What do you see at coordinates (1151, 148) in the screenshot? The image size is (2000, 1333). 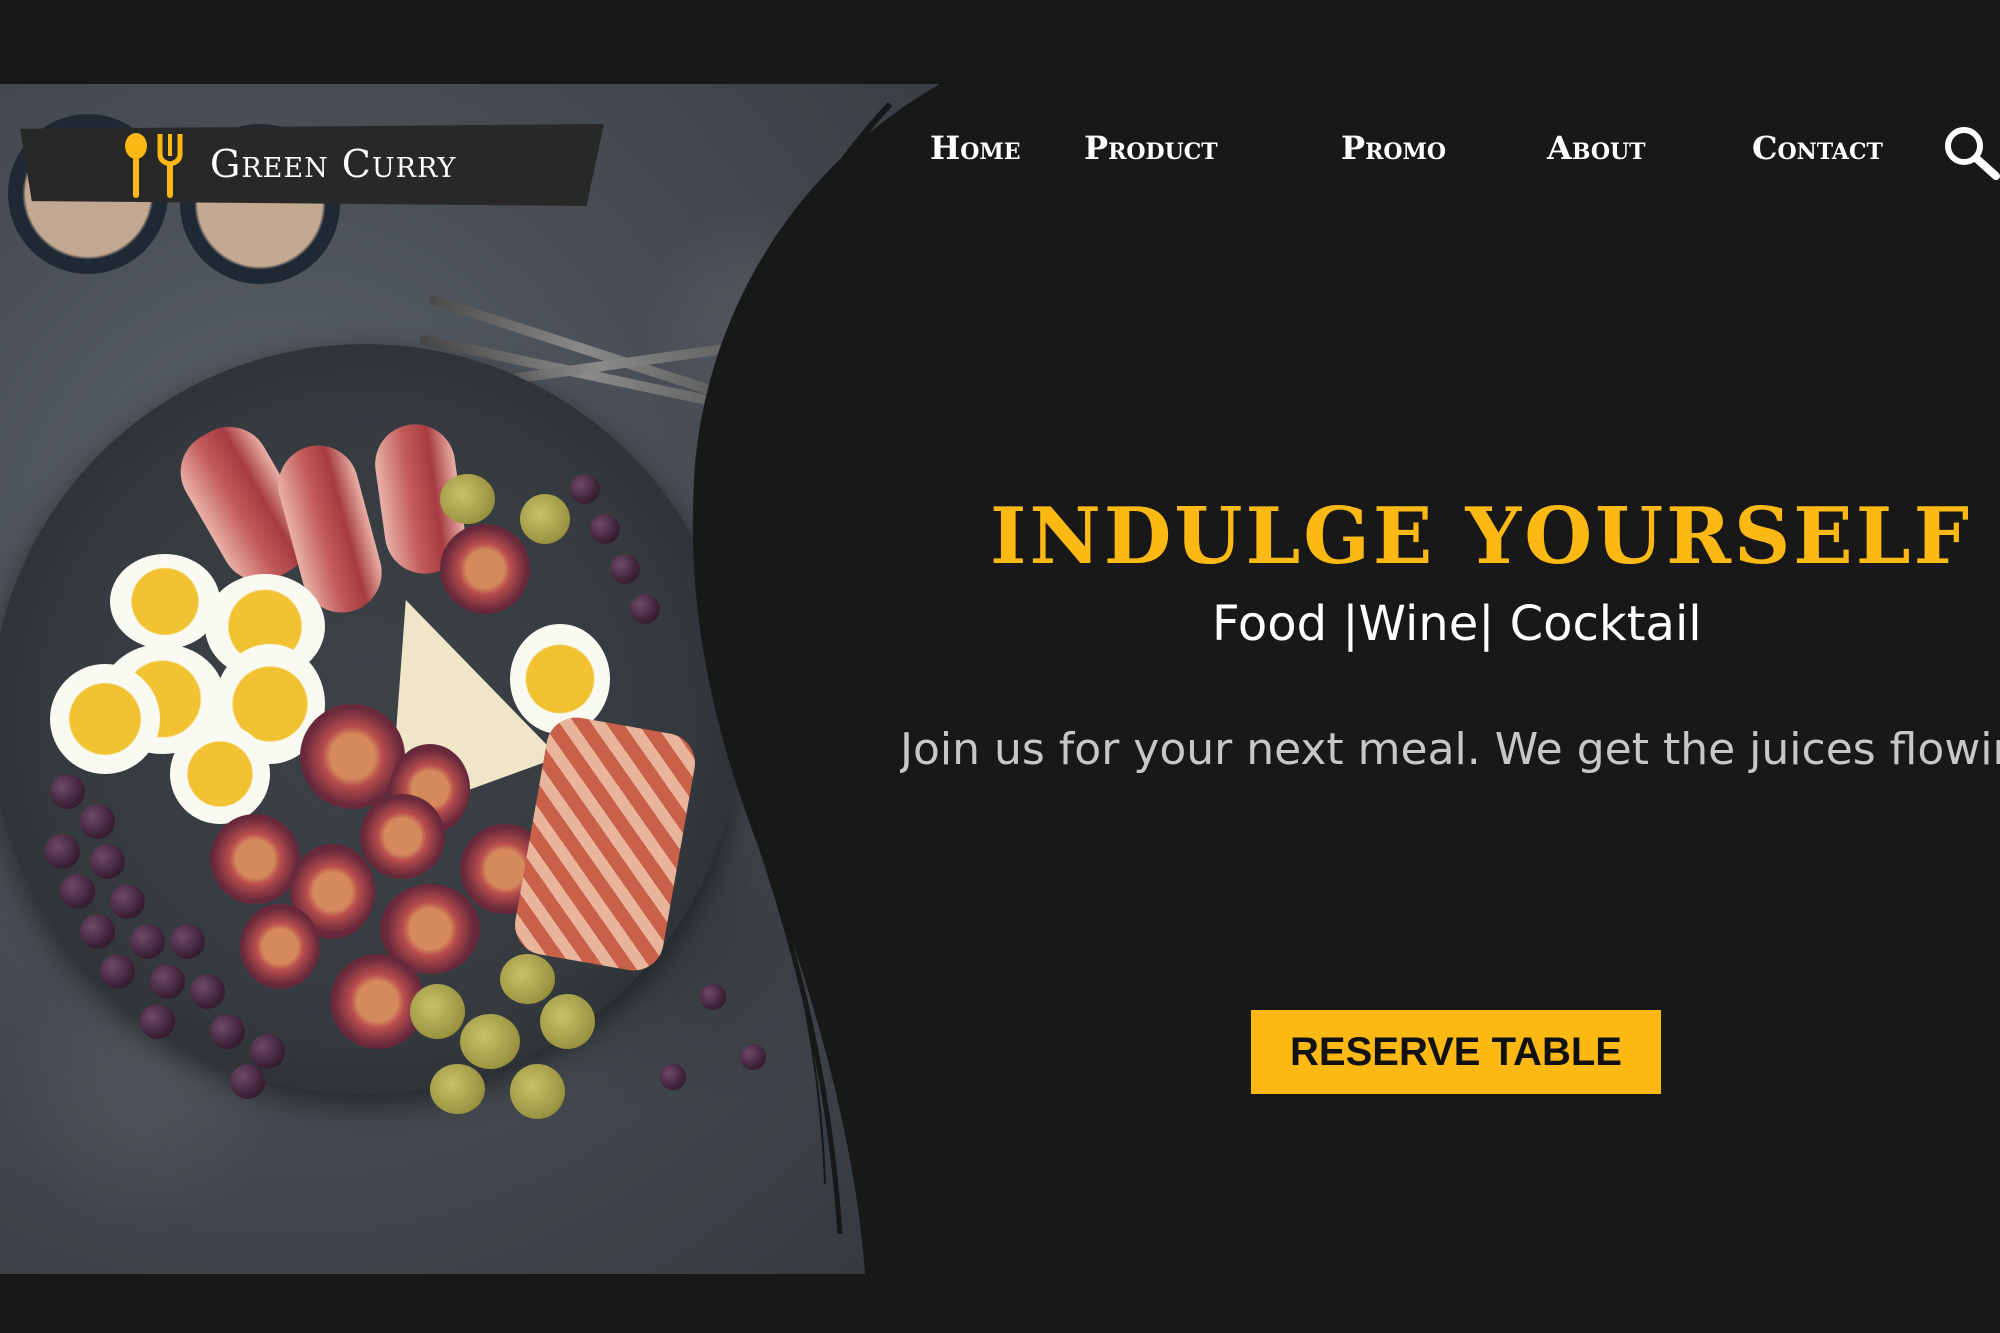 I see `nav-product: Product` at bounding box center [1151, 148].